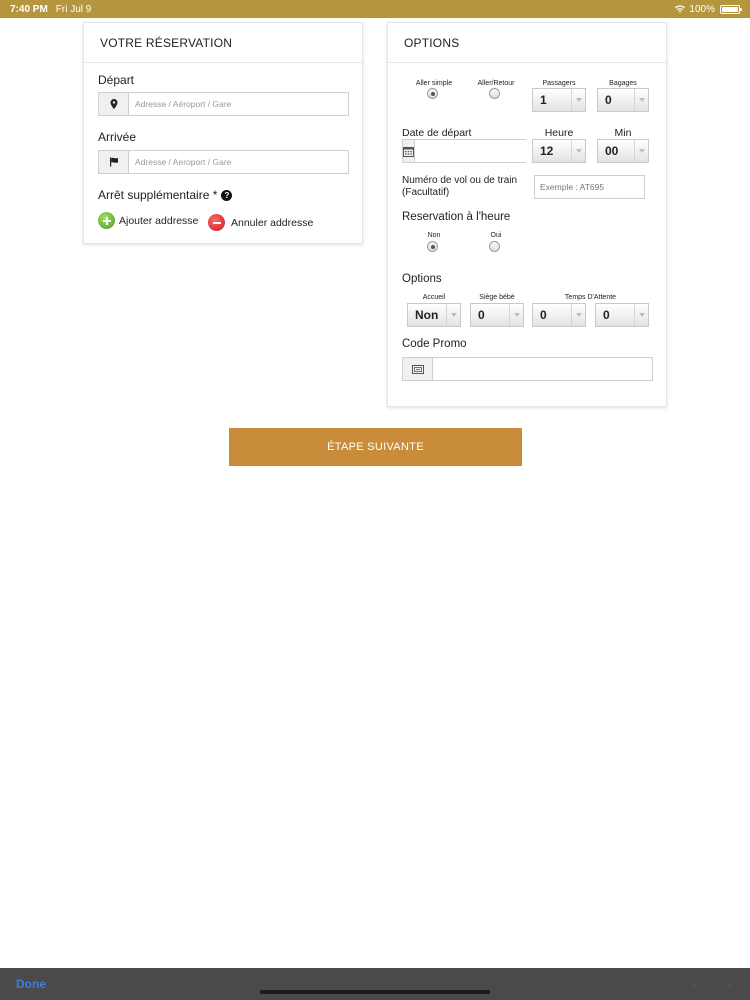 This screenshot has width=750, height=1000. Describe the element at coordinates (106, 220) in the screenshot. I see `plus-circle-icon` at that location.